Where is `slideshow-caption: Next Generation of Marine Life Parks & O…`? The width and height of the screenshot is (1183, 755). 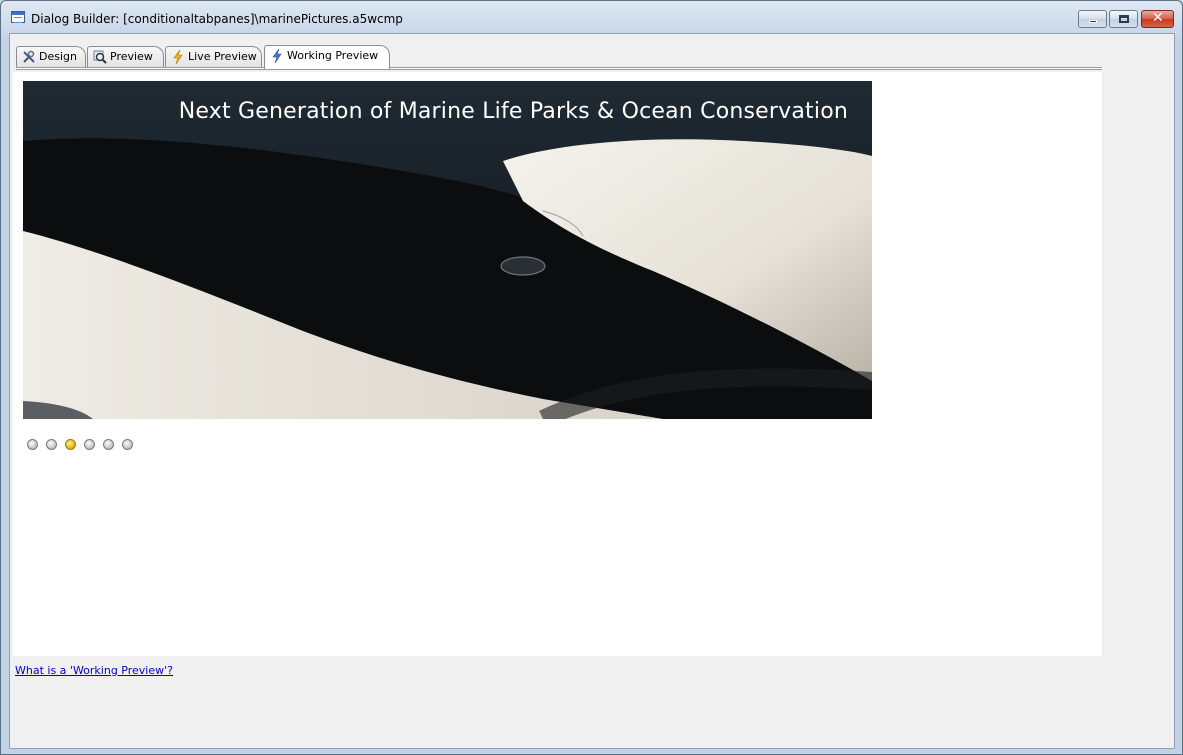
slideshow-caption: Next Generation of Marine Life Parks & O… is located at coordinates (513, 111).